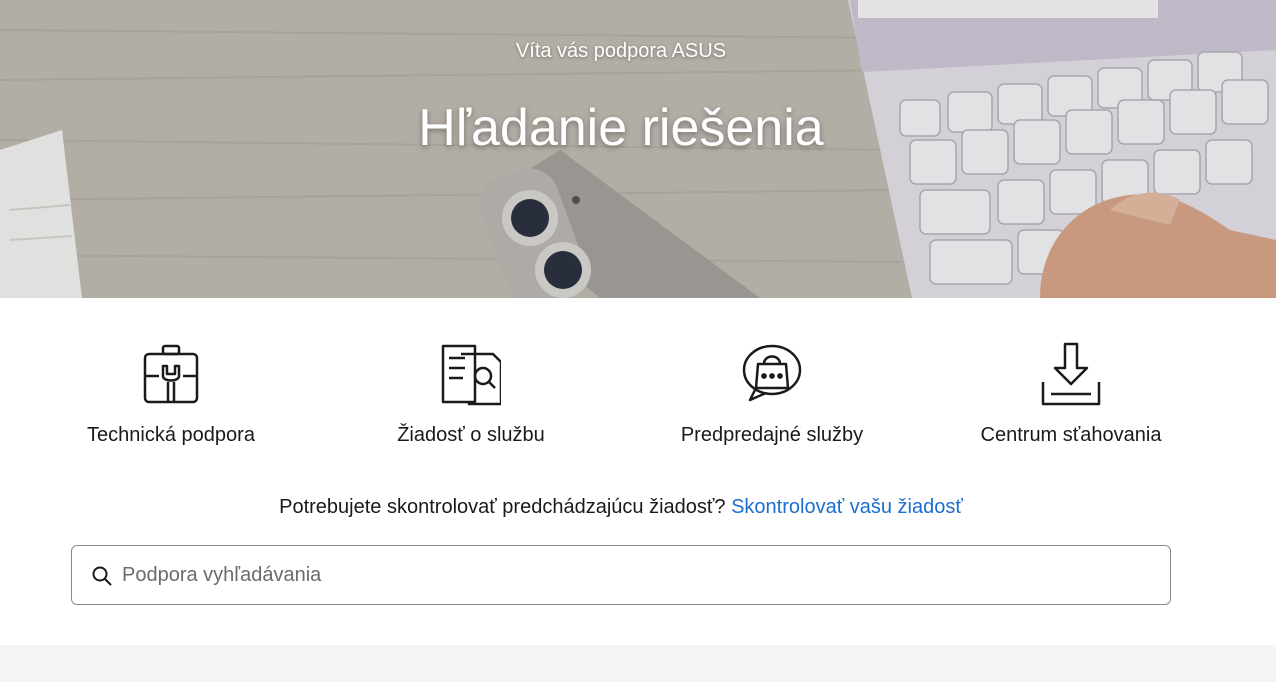 The image size is (1276, 682). I want to click on category-label: Centrum sťahovania, so click(1071, 435).